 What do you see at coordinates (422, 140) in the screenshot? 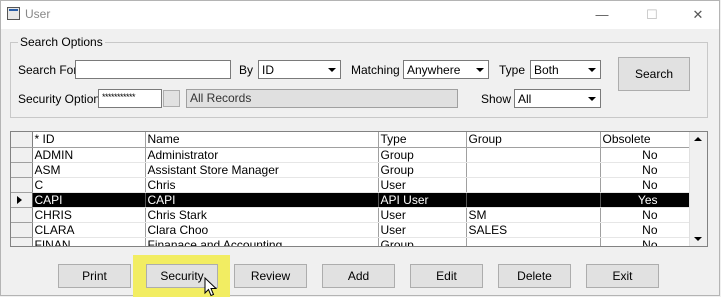
I see `column-header-type: Type` at bounding box center [422, 140].